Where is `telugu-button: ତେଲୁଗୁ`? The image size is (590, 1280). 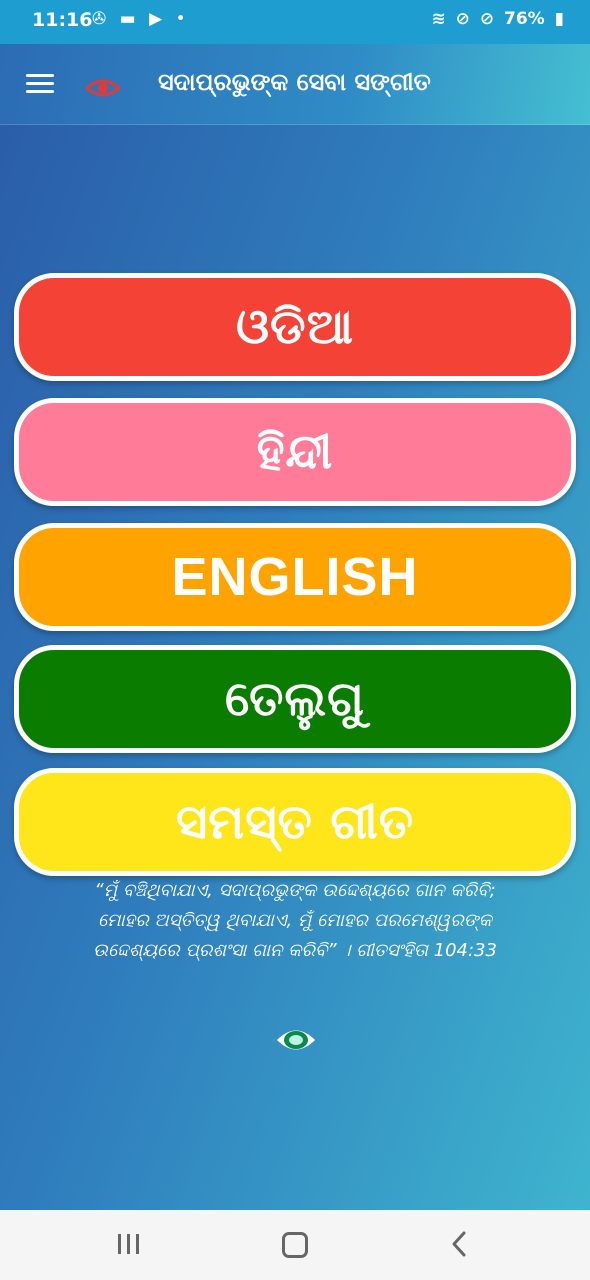 telugu-button: ତେଲୁଗୁ is located at coordinates (295, 699).